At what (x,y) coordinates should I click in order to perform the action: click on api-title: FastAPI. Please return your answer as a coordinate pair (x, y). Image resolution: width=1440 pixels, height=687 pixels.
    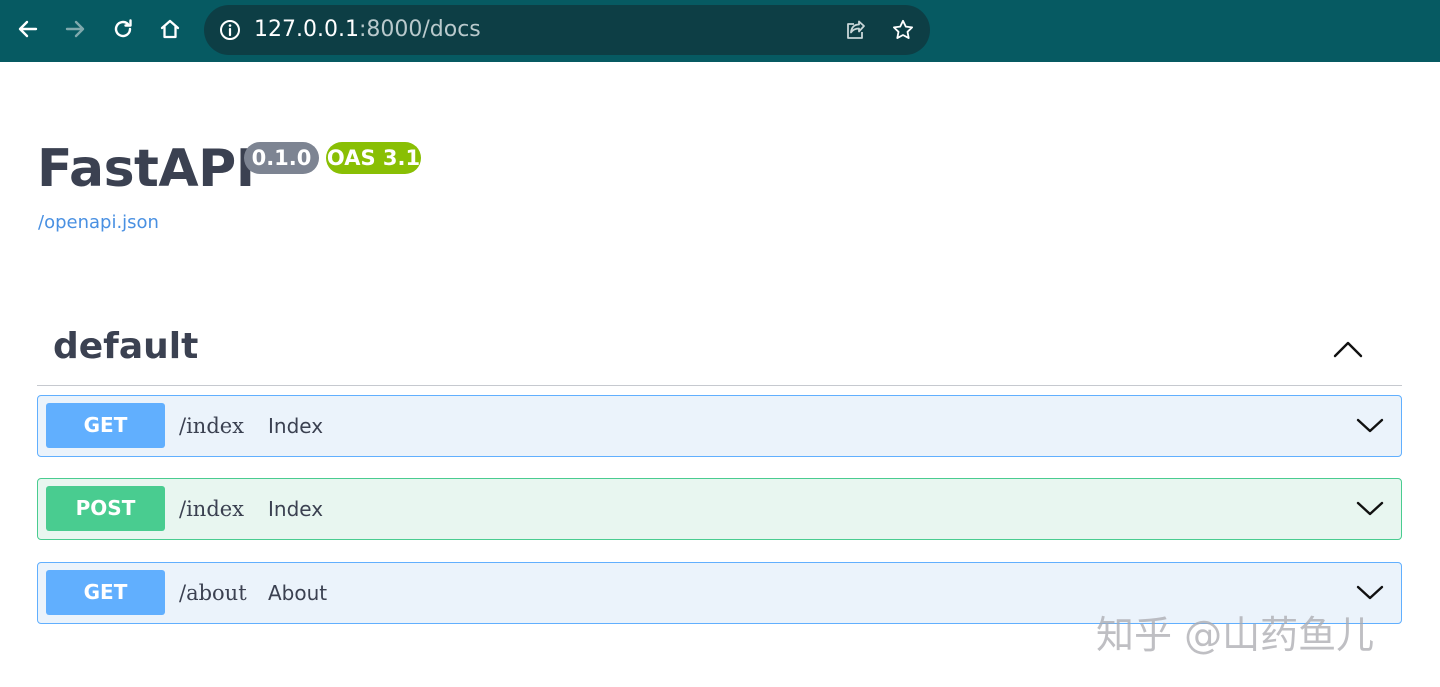
    Looking at the image, I should click on (146, 169).